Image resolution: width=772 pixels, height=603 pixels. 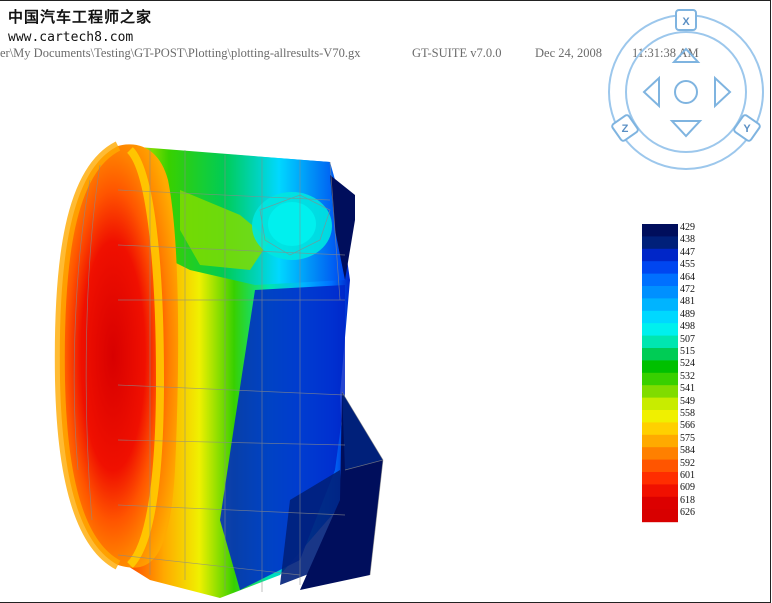 What do you see at coordinates (687, 364) in the screenshot?
I see `legend-value: 524` at bounding box center [687, 364].